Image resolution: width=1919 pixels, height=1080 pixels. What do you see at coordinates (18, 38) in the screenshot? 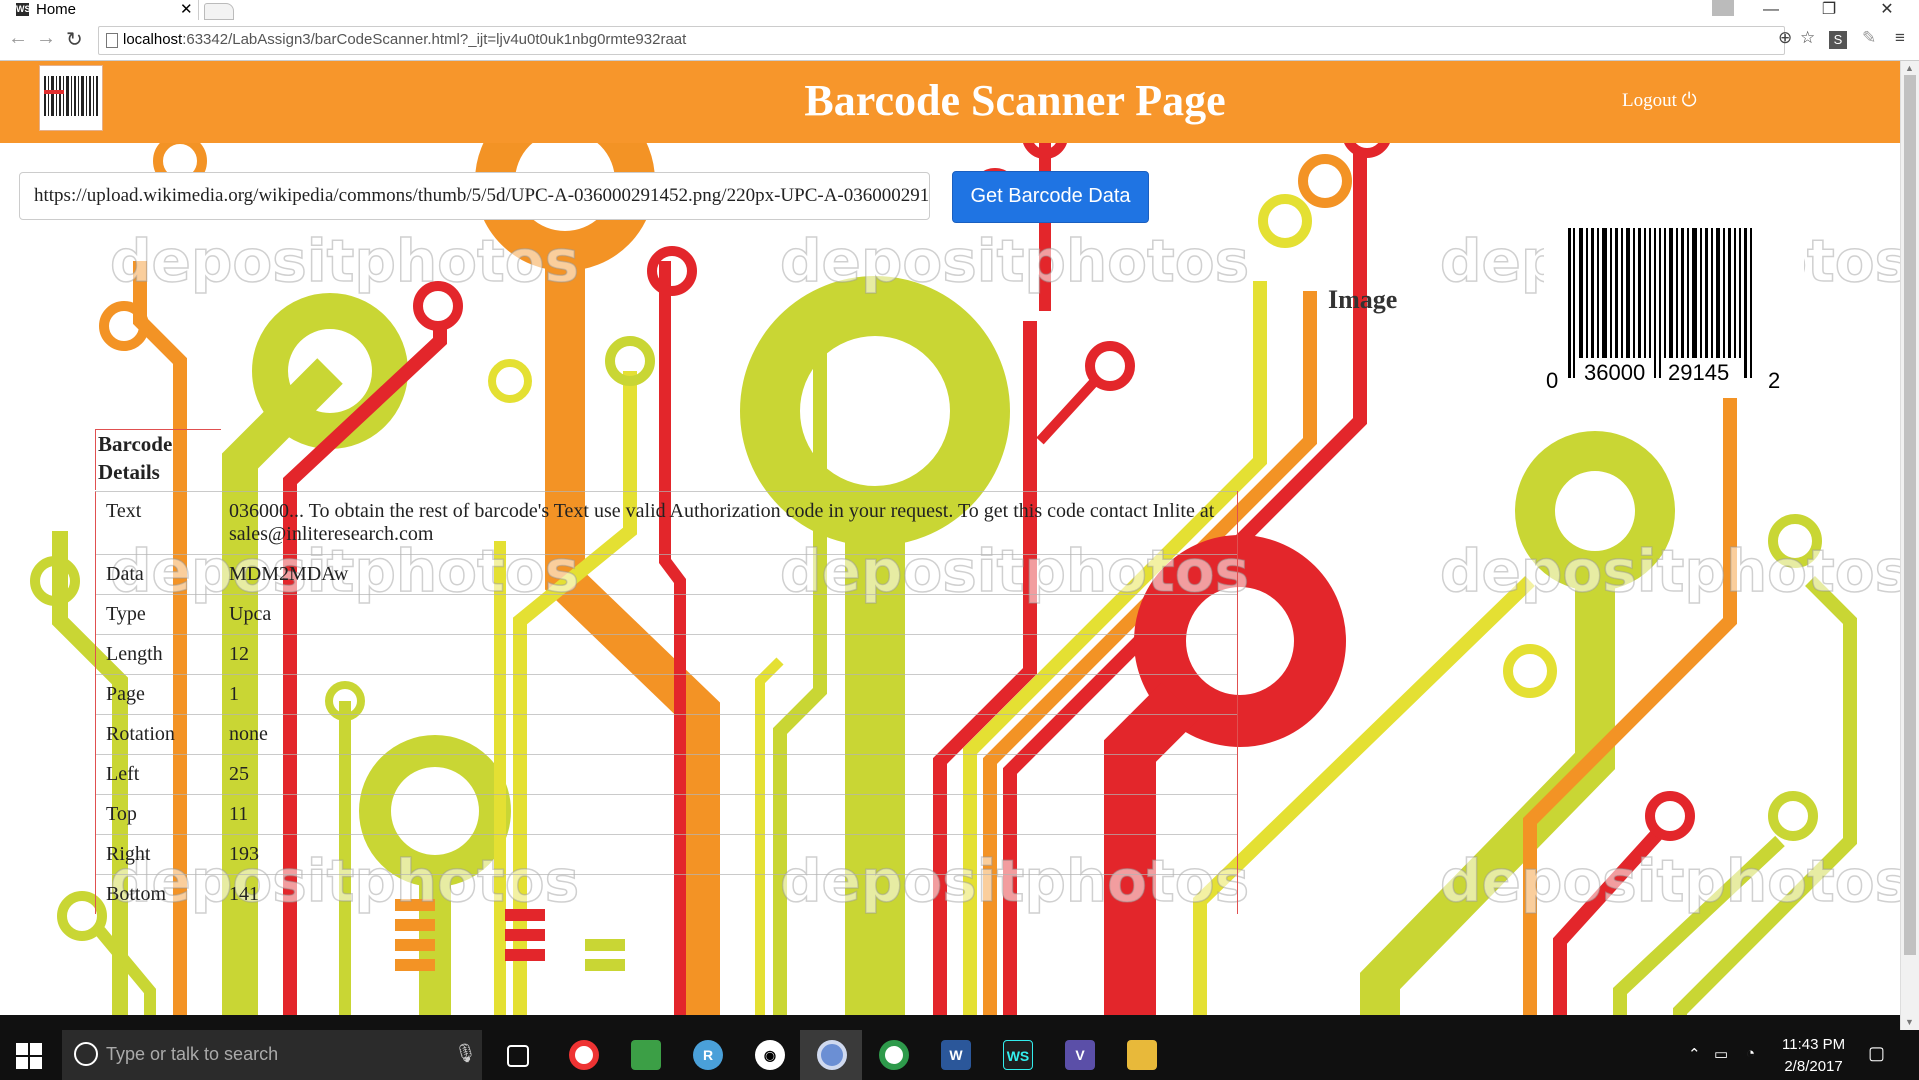
I see `back-arrow-icon: ←` at bounding box center [18, 38].